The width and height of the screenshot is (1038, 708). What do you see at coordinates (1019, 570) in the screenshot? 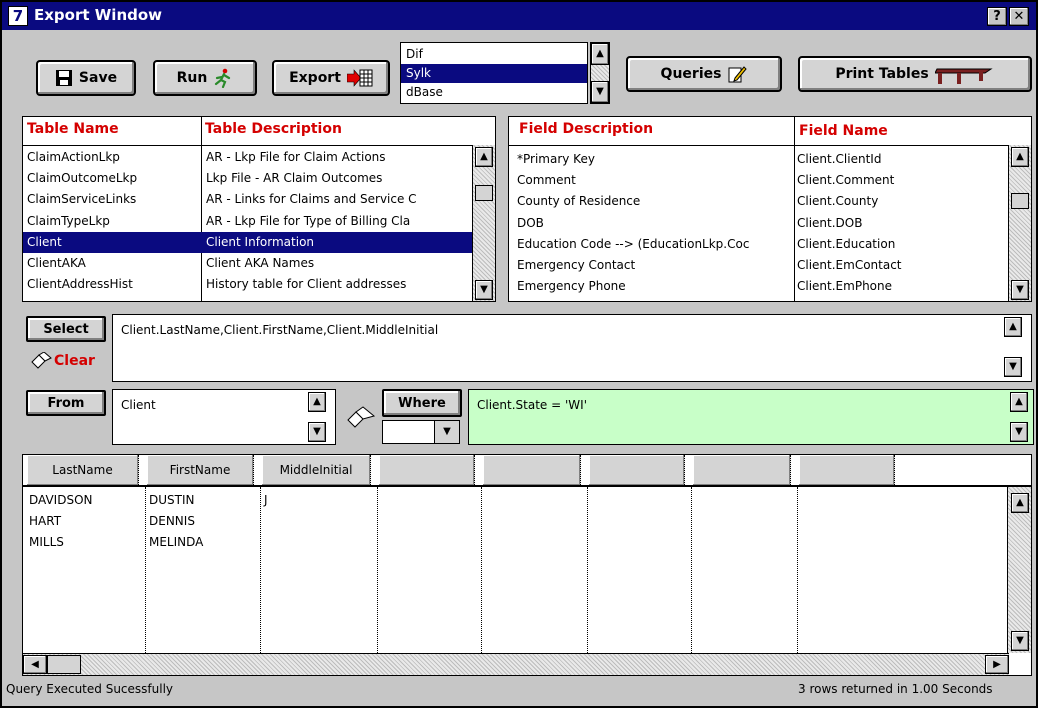
I see `results-vertical-scrollbar: ▲ ▼` at bounding box center [1019, 570].